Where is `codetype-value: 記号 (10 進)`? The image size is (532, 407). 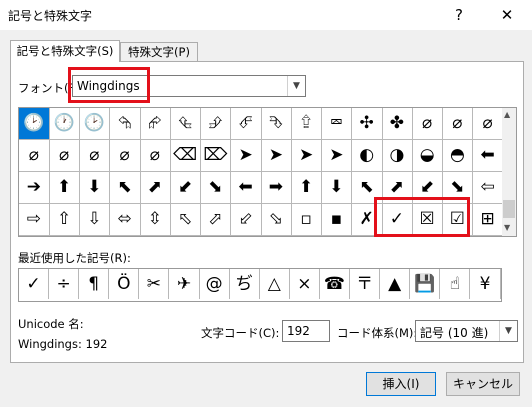 codetype-value: 記号 (10 進) is located at coordinates (454, 333).